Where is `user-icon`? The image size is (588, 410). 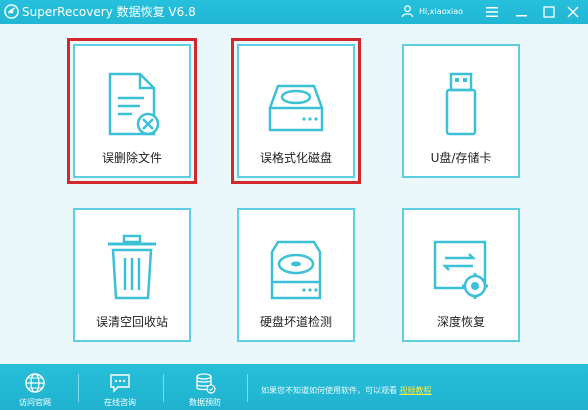 user-icon is located at coordinates (407, 11).